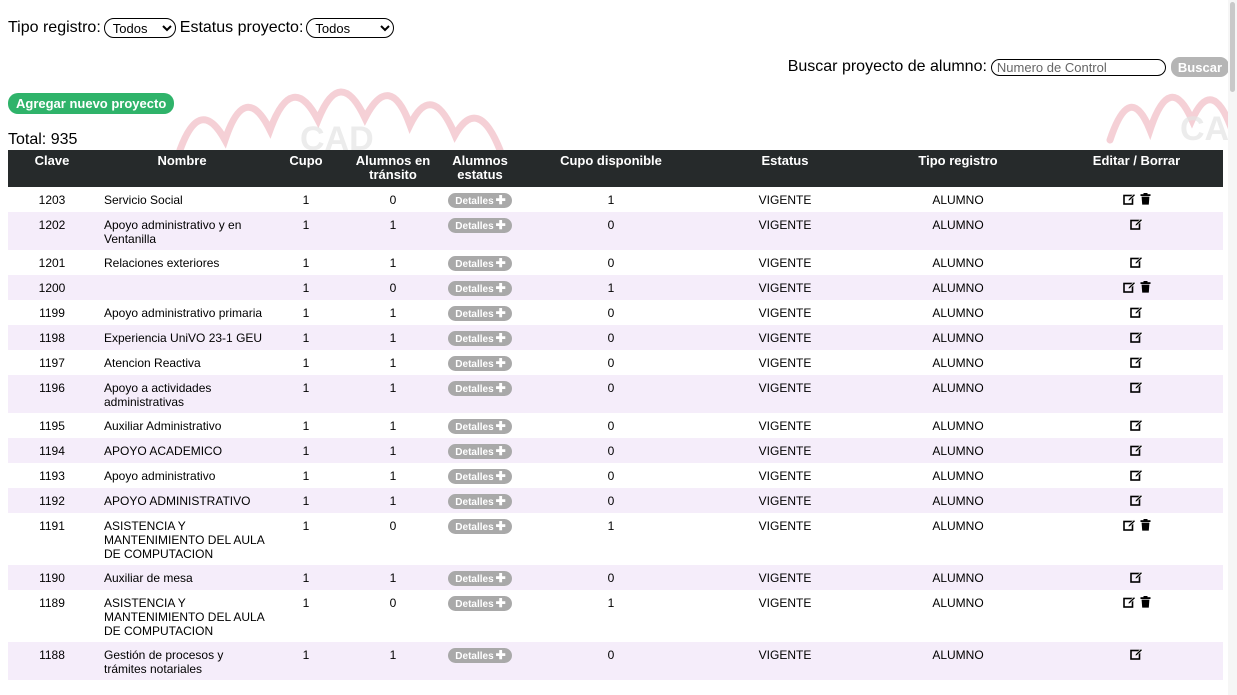 The height and width of the screenshot is (695, 1237). Describe the element at coordinates (139, 28) in the screenshot. I see `tipo-registro-select: Todos` at that location.